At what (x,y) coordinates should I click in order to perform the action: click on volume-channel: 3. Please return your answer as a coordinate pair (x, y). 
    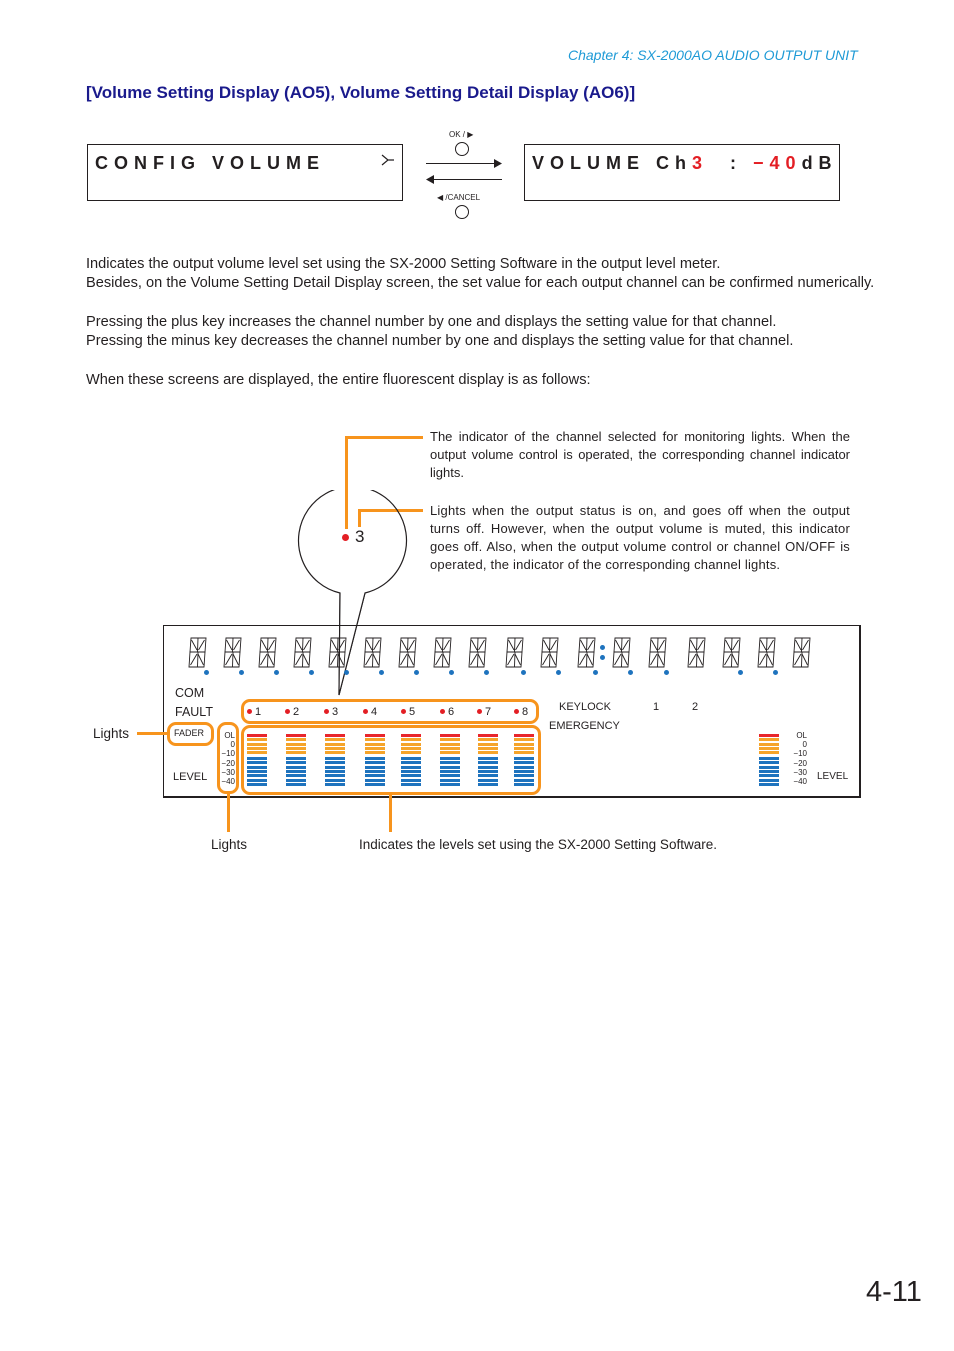
    Looking at the image, I should click on (700, 163).